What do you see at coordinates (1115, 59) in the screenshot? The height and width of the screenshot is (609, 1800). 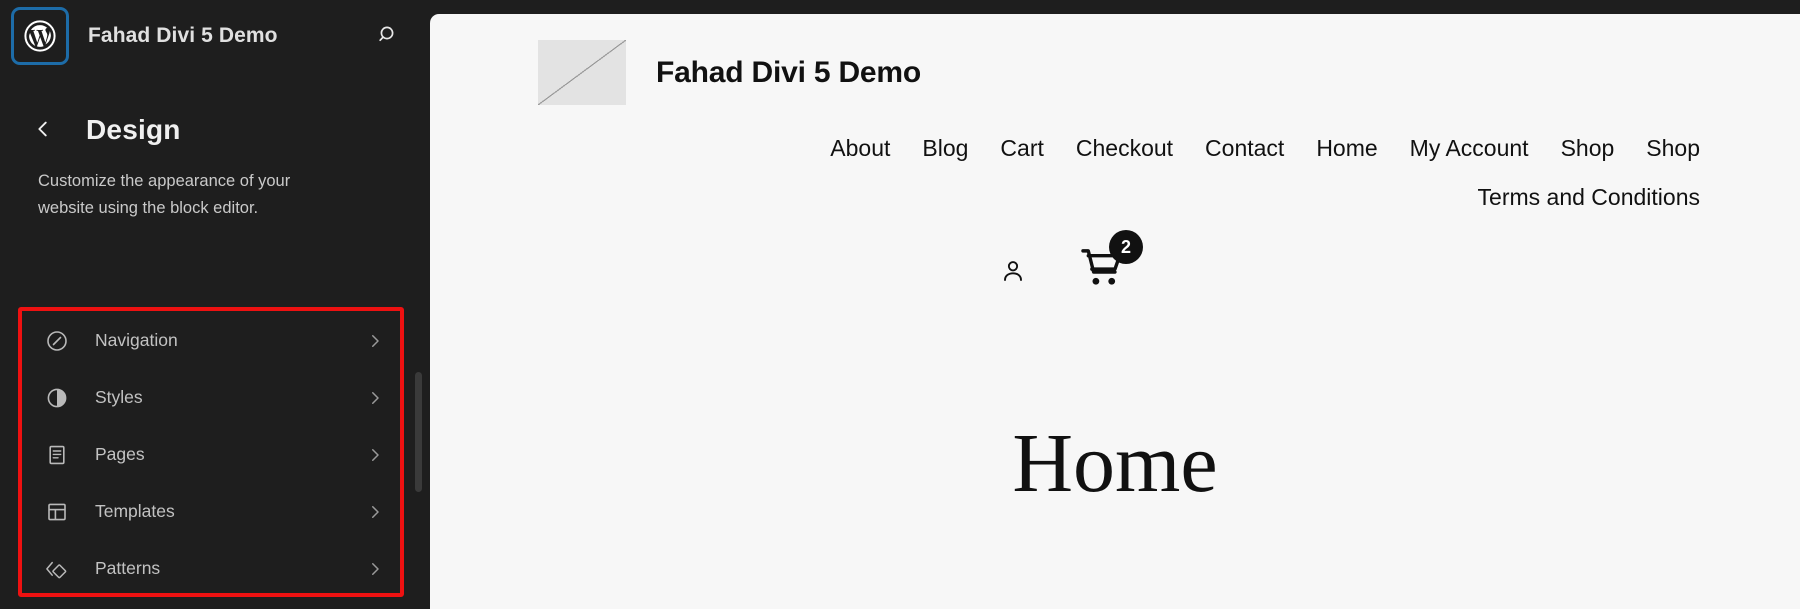 I see `preview-site-header: Fahad Divi 5 Demo` at bounding box center [1115, 59].